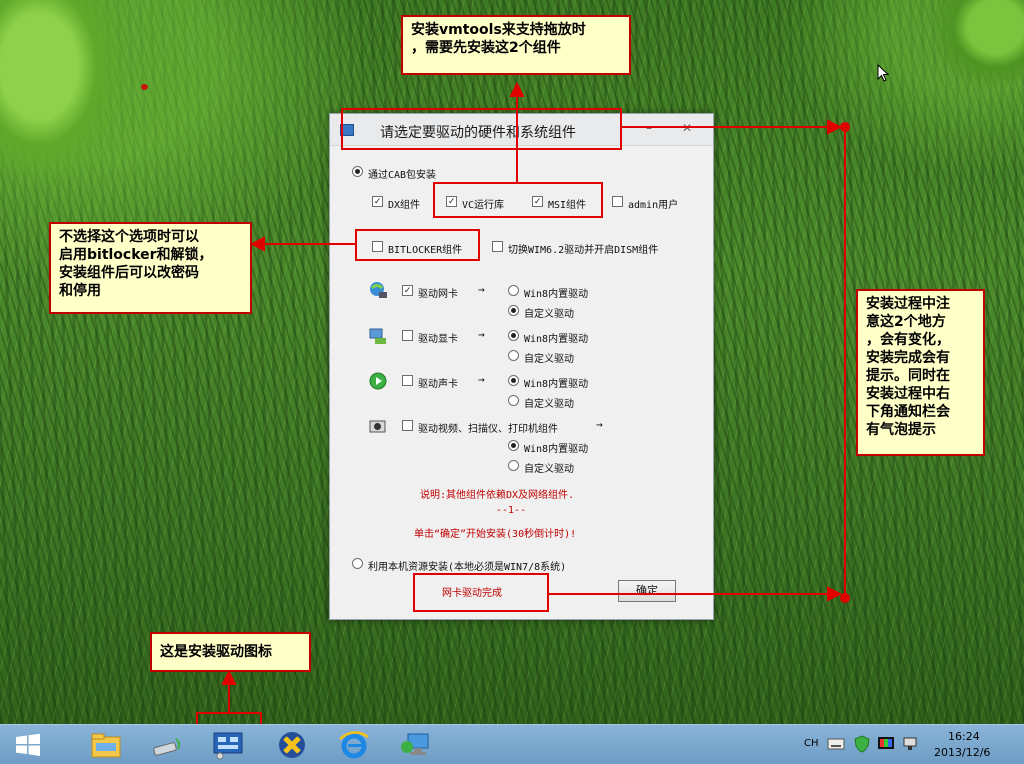  What do you see at coordinates (962, 752) in the screenshot?
I see `clock-date: 2013/12/6` at bounding box center [962, 752].